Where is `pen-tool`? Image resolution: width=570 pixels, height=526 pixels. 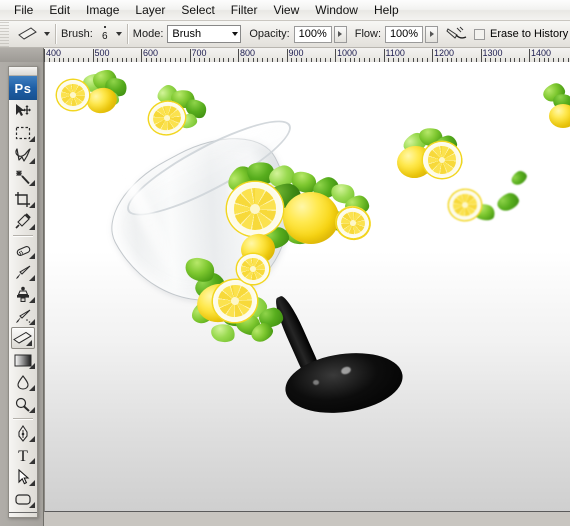
pen-tool is located at coordinates (23, 433).